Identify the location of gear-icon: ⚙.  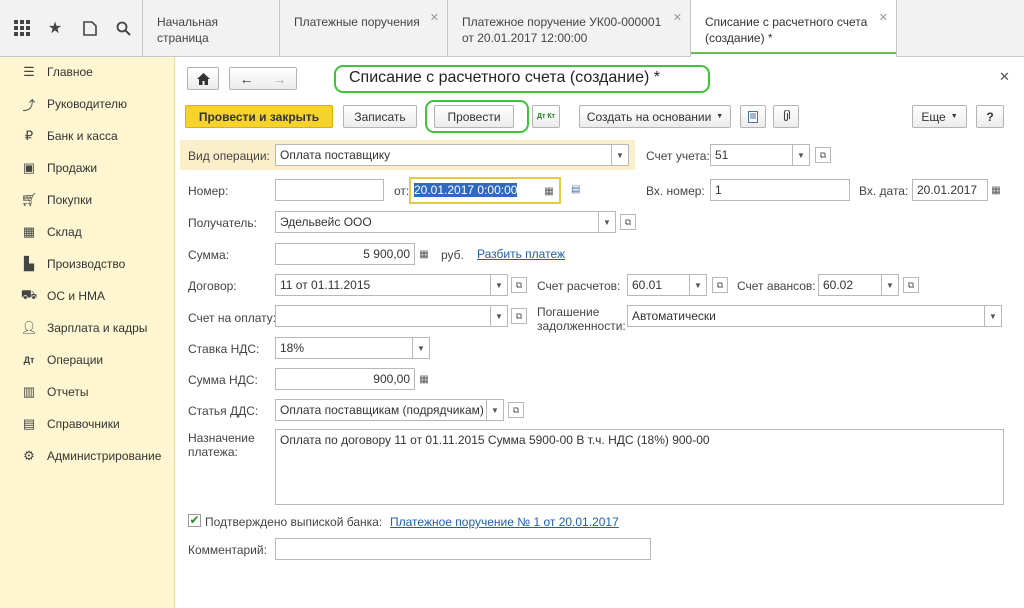
(29, 455).